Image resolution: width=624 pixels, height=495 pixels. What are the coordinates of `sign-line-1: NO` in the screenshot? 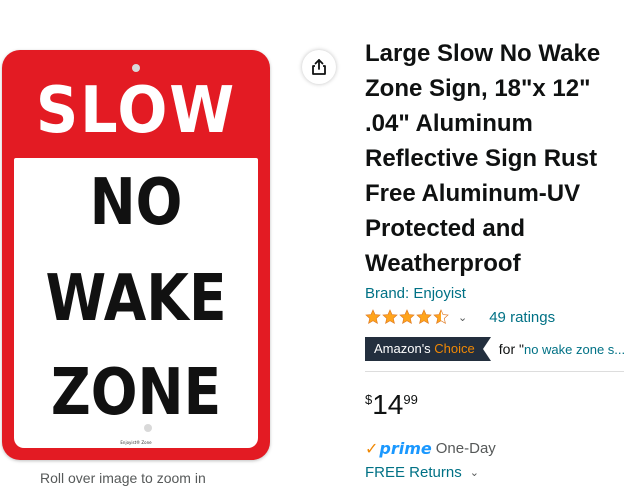 It's located at (136, 203).